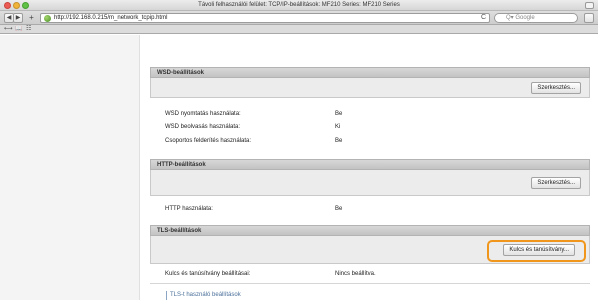  Describe the element at coordinates (18, 18) in the screenshot. I see `forward-button: ▶` at that location.